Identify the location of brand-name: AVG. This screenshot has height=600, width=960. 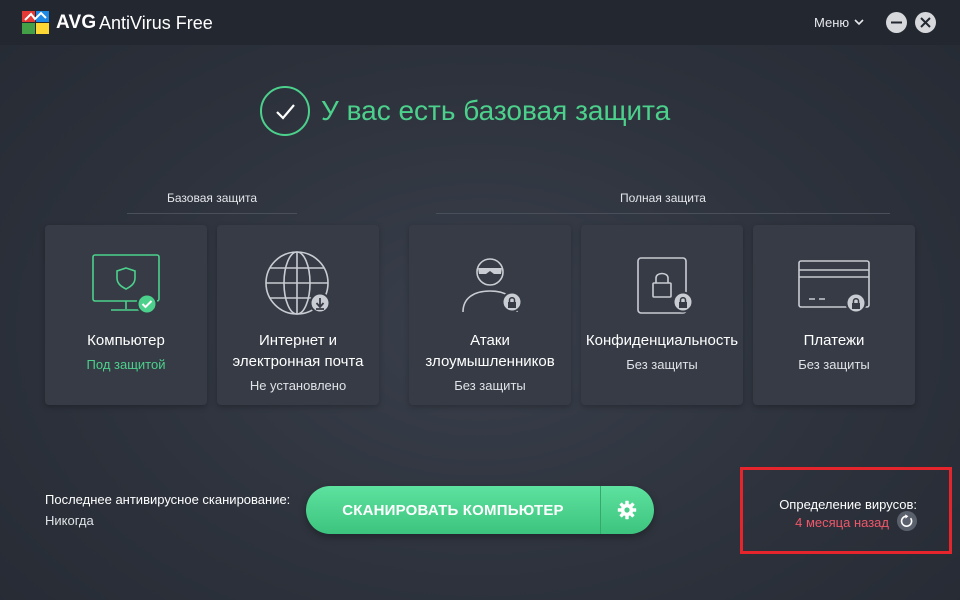
(76, 22).